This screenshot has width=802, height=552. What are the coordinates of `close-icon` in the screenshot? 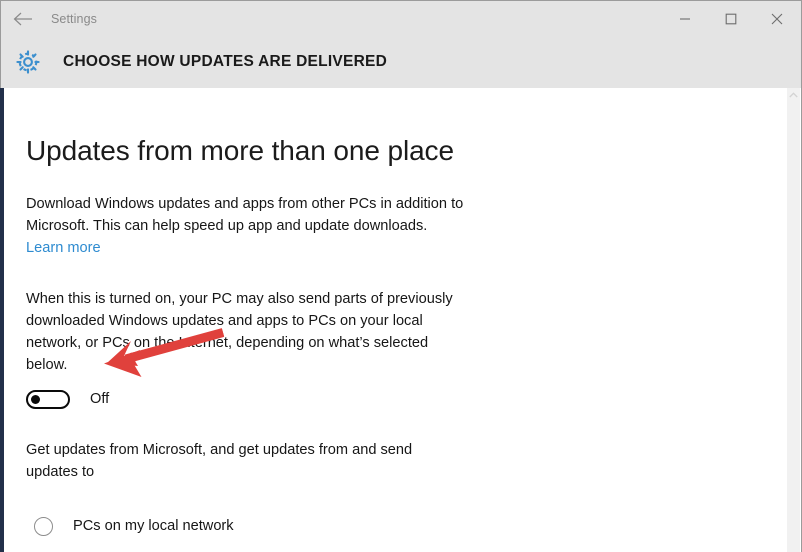 It's located at (777, 19).